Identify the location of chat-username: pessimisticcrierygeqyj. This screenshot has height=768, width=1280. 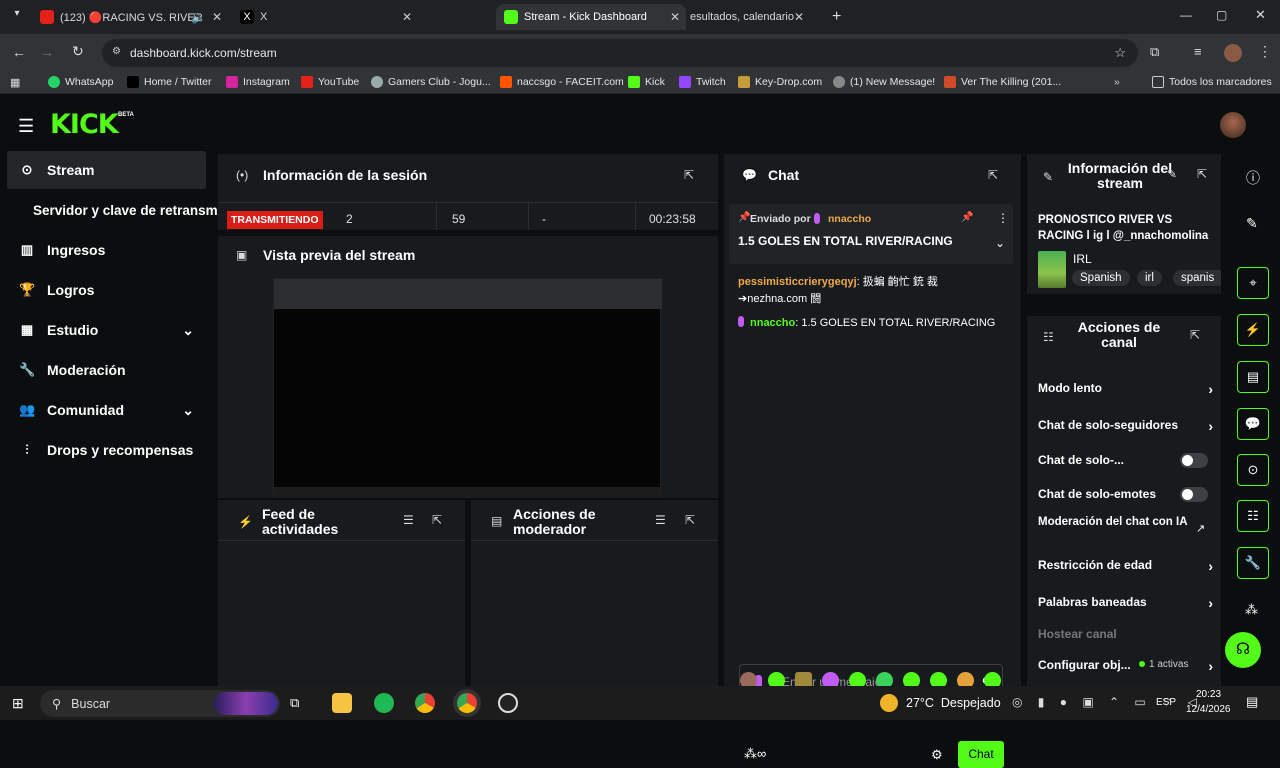
(797, 282).